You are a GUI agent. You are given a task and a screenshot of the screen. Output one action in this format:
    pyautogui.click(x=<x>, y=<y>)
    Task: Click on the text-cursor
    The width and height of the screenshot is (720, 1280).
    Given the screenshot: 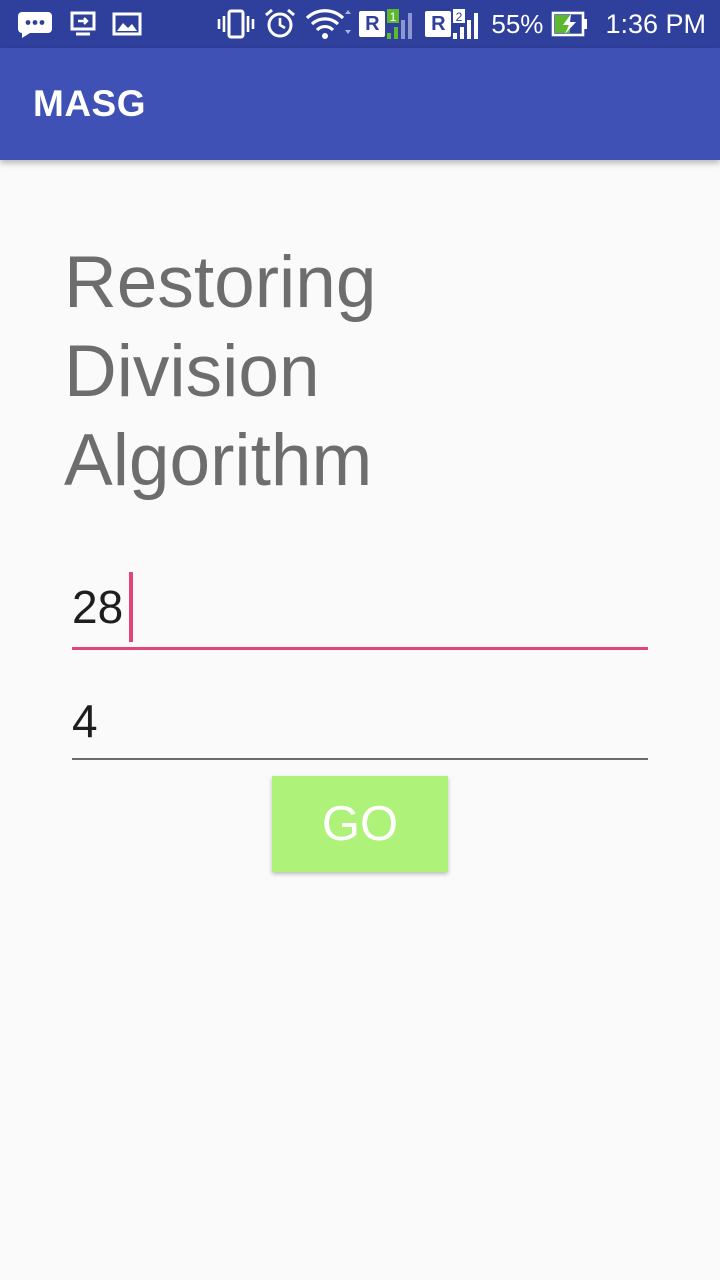 What is the action you would take?
    pyautogui.click(x=131, y=607)
    